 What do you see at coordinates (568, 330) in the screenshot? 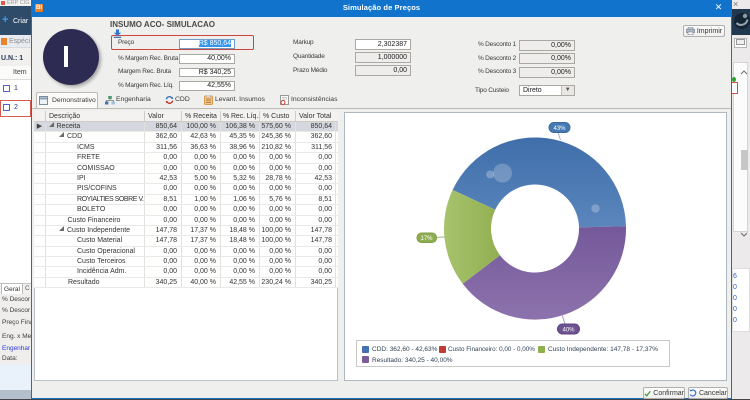
I see `svg-text: 40%` at bounding box center [568, 330].